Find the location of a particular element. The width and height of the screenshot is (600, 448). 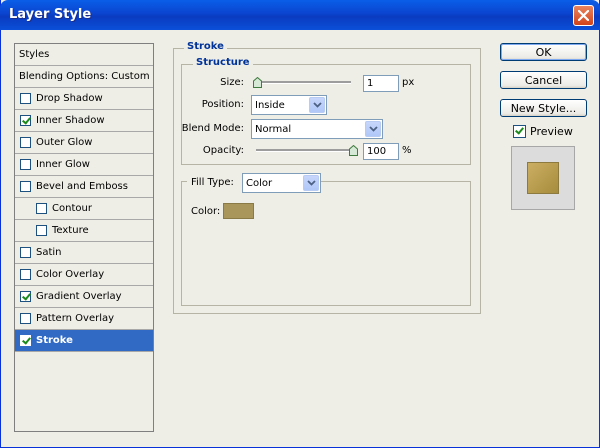

size-slider-track is located at coordinates (302, 82).